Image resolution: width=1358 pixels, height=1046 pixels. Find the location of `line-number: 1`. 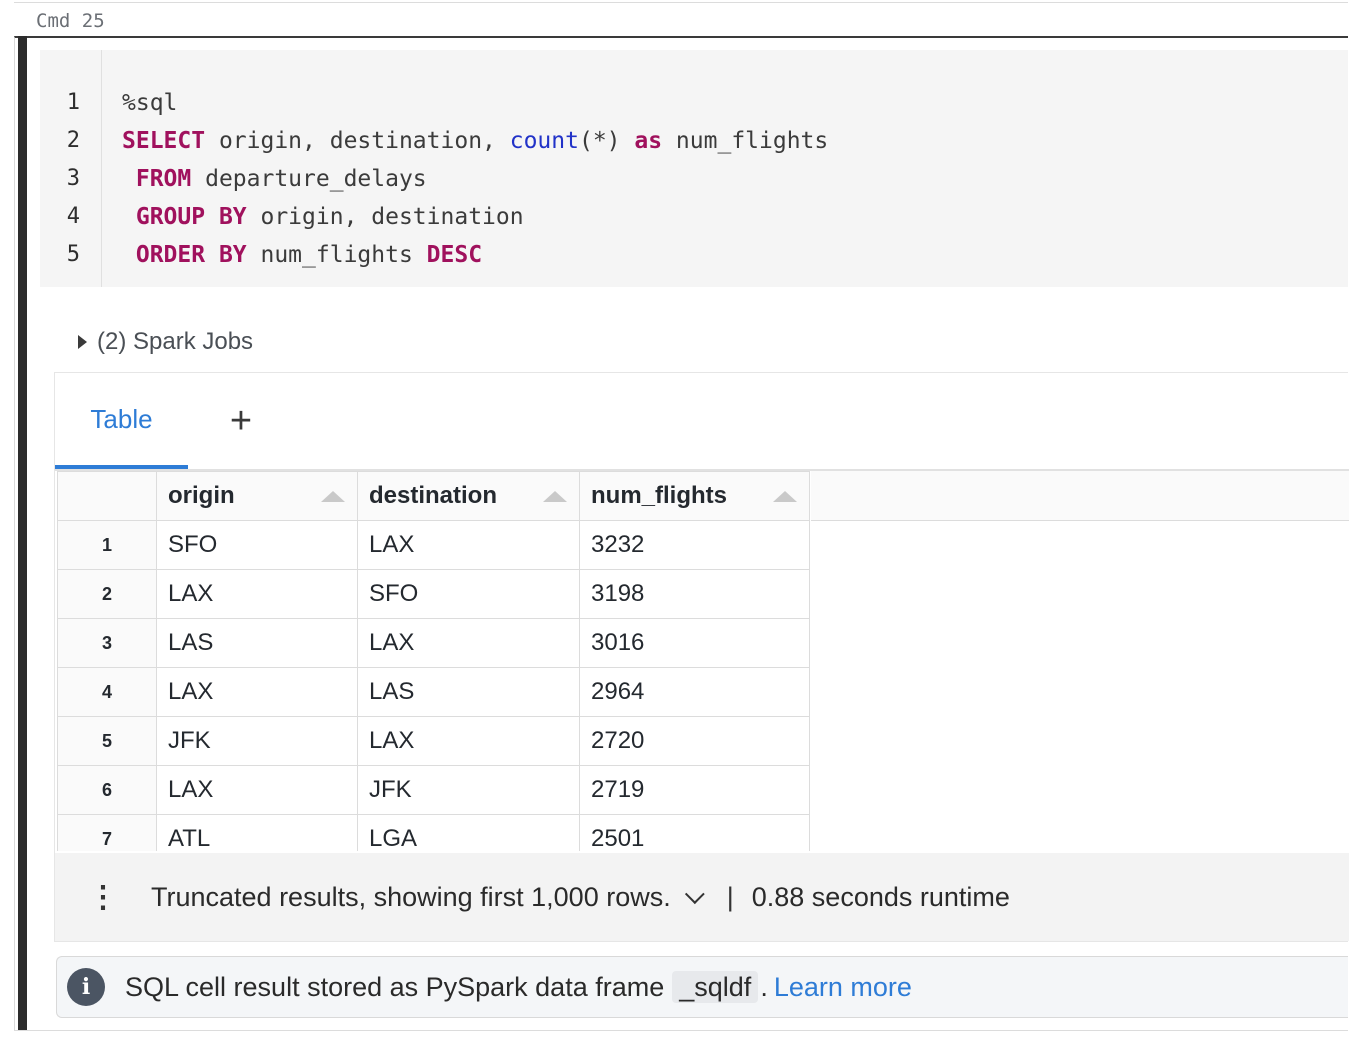

line-number: 1 is located at coordinates (73, 102).